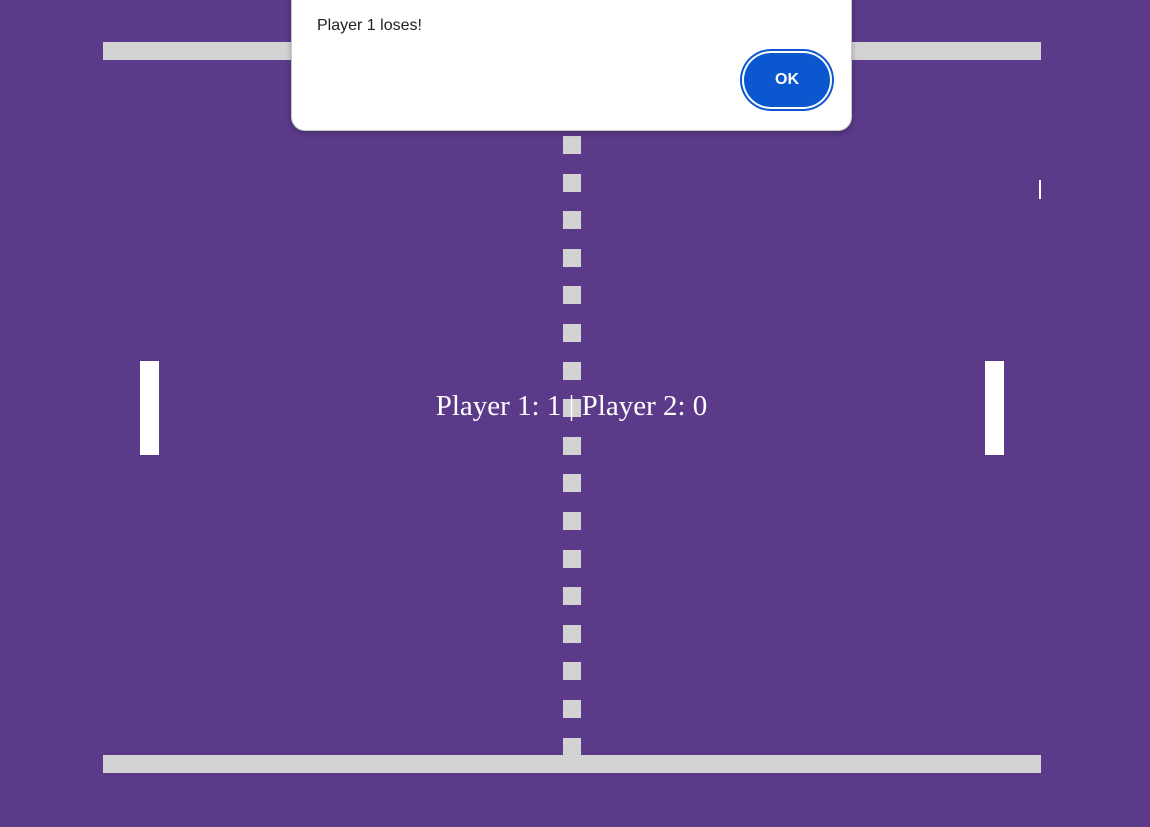 This screenshot has height=827, width=1150. What do you see at coordinates (787, 80) in the screenshot?
I see `ok-button: OK` at bounding box center [787, 80].